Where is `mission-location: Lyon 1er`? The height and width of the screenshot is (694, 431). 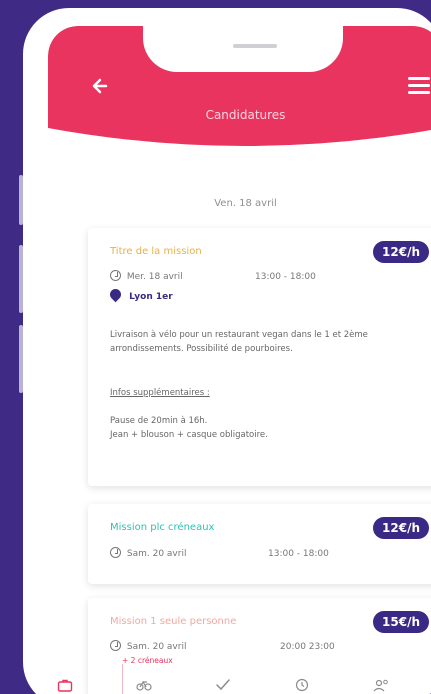
mission-location: Lyon 1er is located at coordinates (151, 297).